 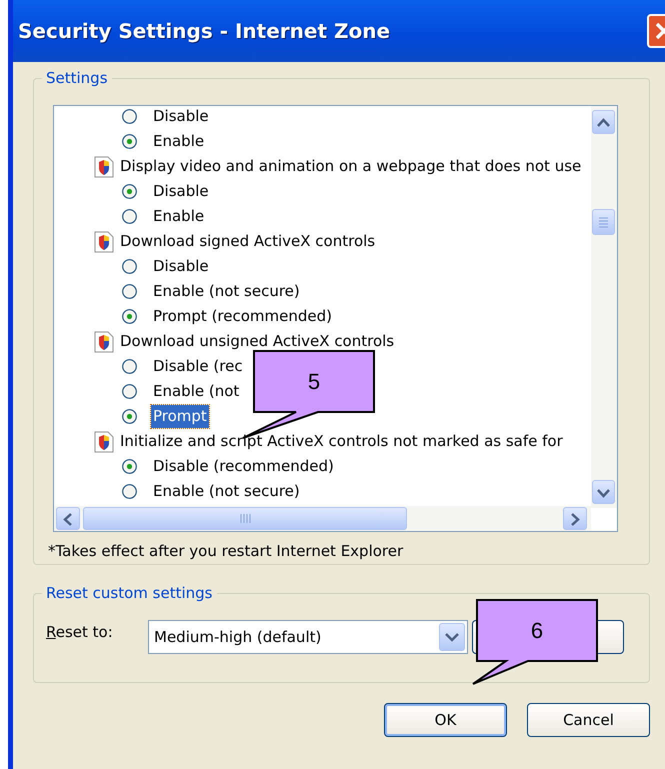 What do you see at coordinates (242, 316) in the screenshot?
I see `option-label: Prompt (recommended)` at bounding box center [242, 316].